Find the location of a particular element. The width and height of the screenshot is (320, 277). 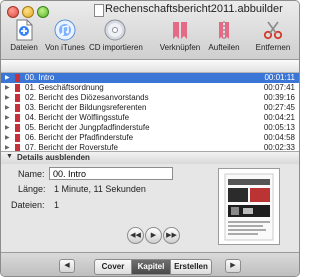

rewind-button: ◀◀ is located at coordinates (135, 235).